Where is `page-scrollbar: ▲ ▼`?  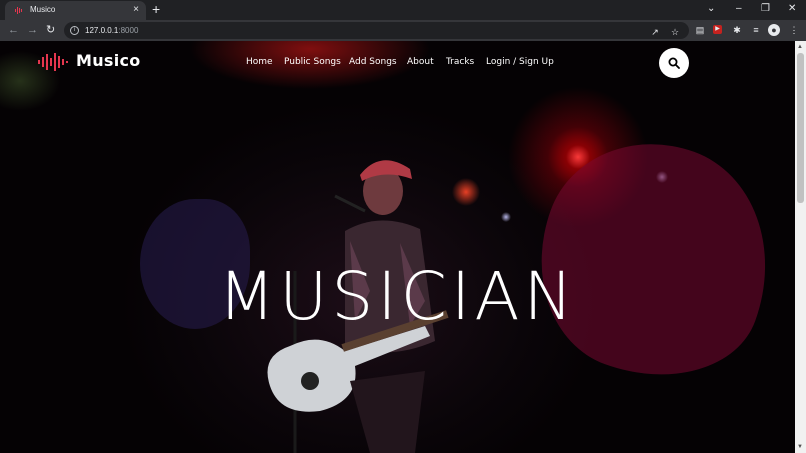 page-scrollbar: ▲ ▼ is located at coordinates (800, 247).